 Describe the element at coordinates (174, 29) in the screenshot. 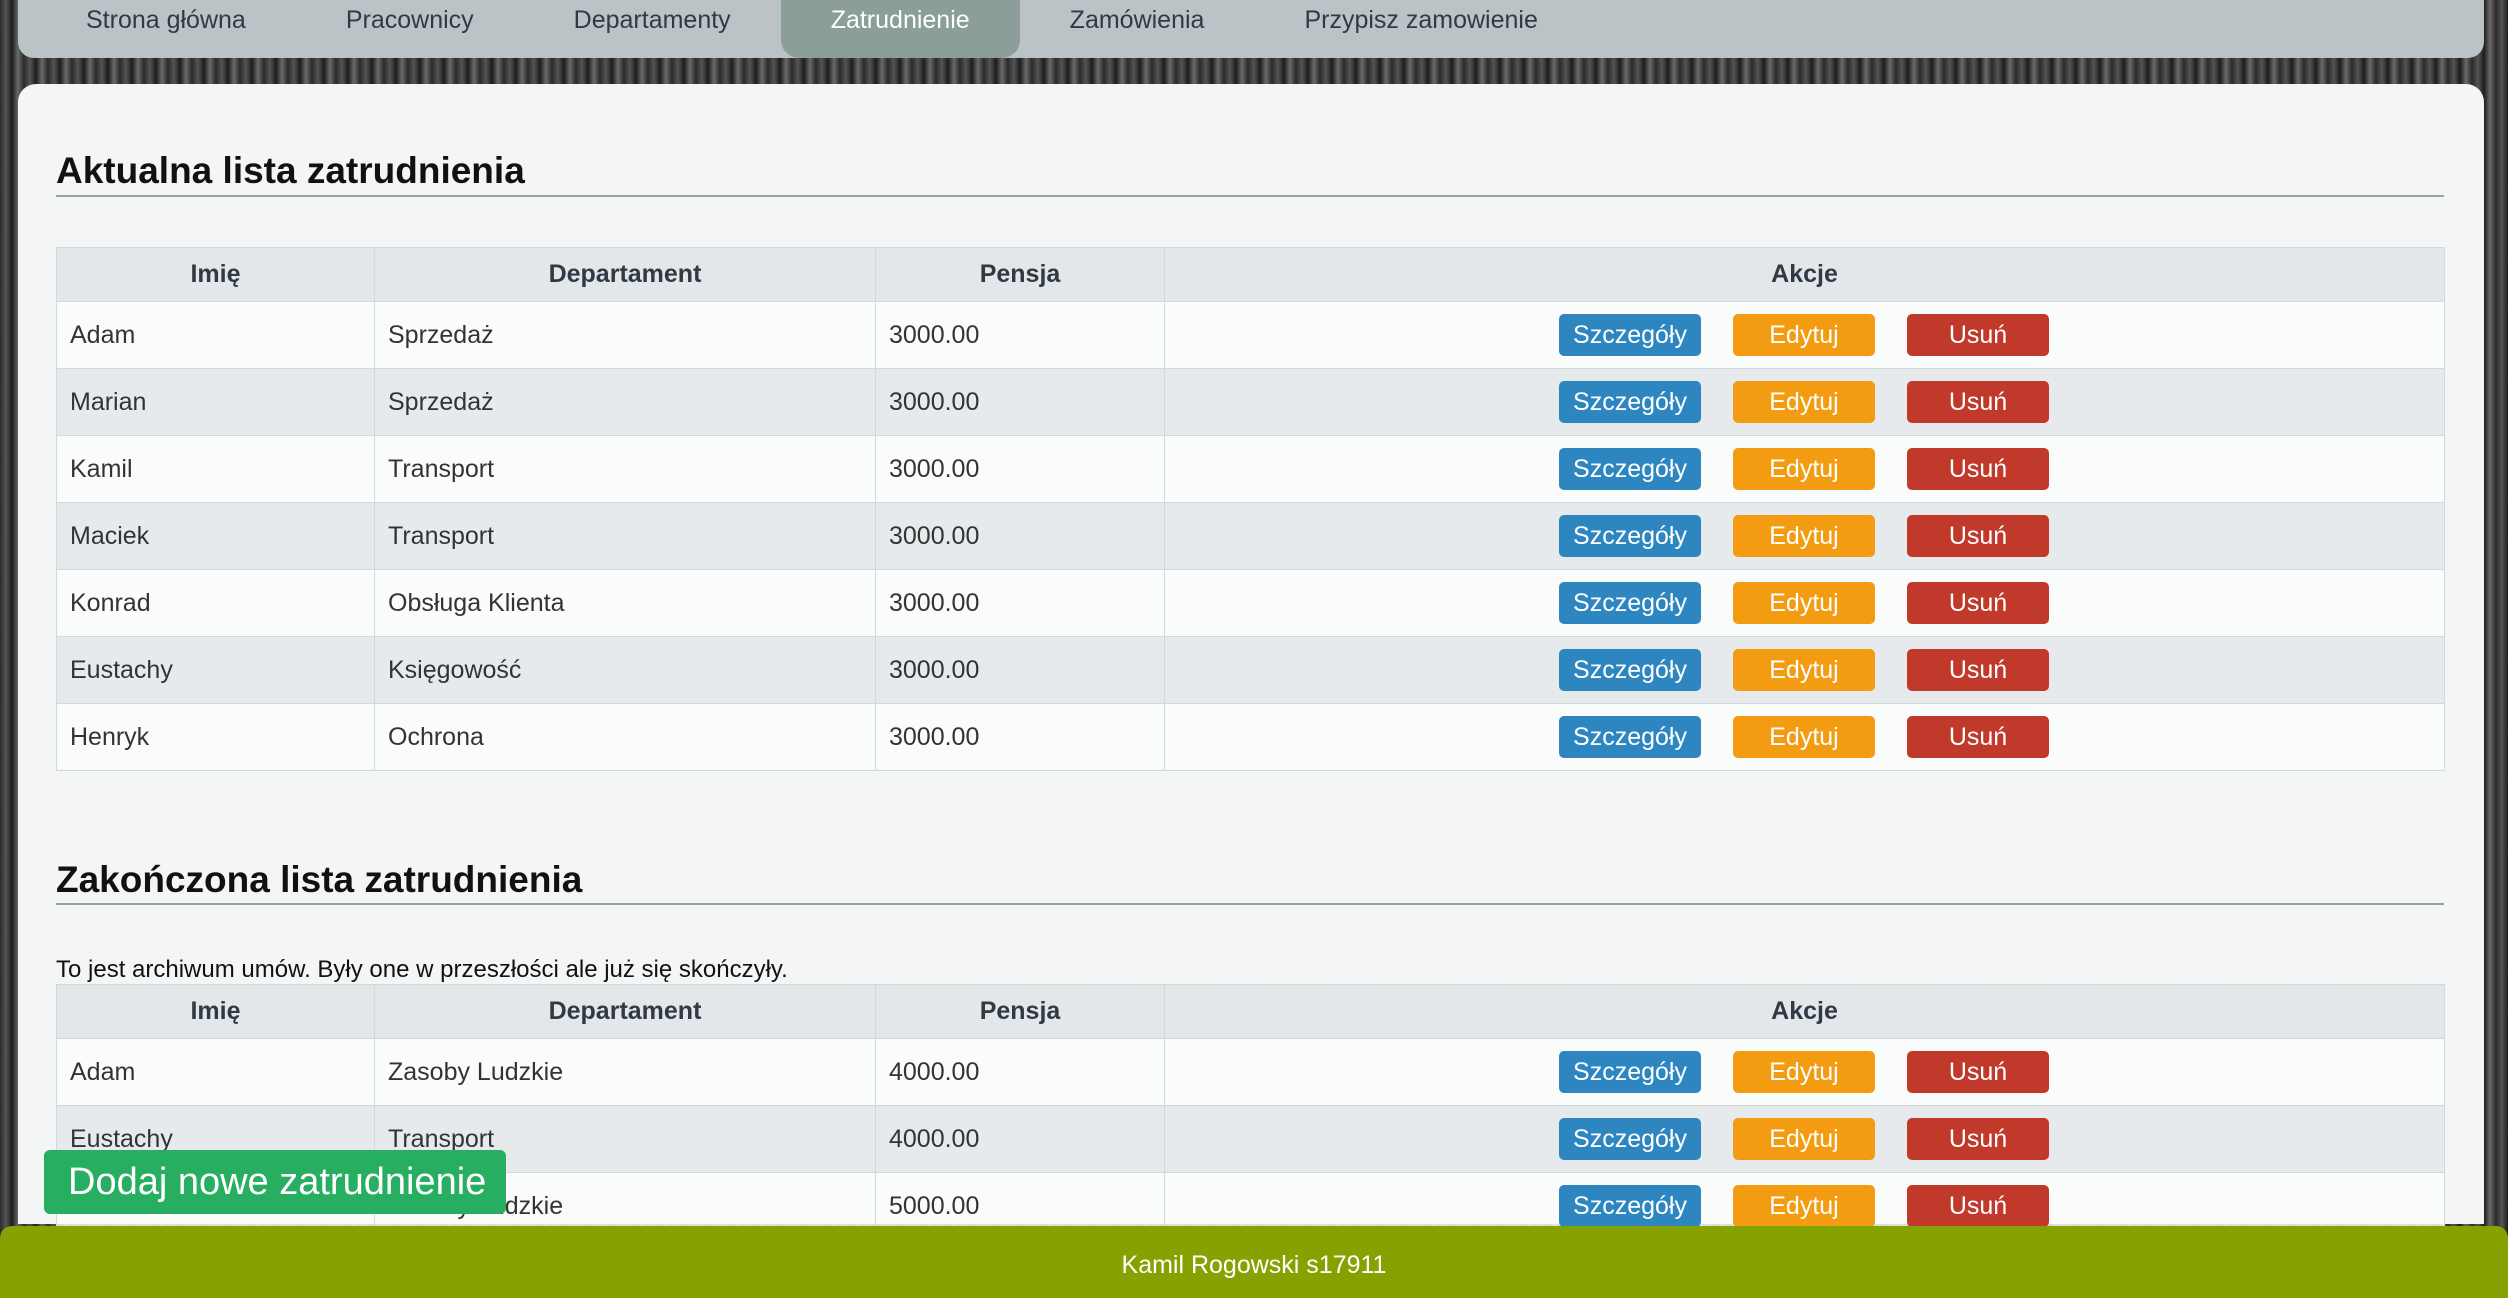

I see `nav-home: Strona główna` at that location.